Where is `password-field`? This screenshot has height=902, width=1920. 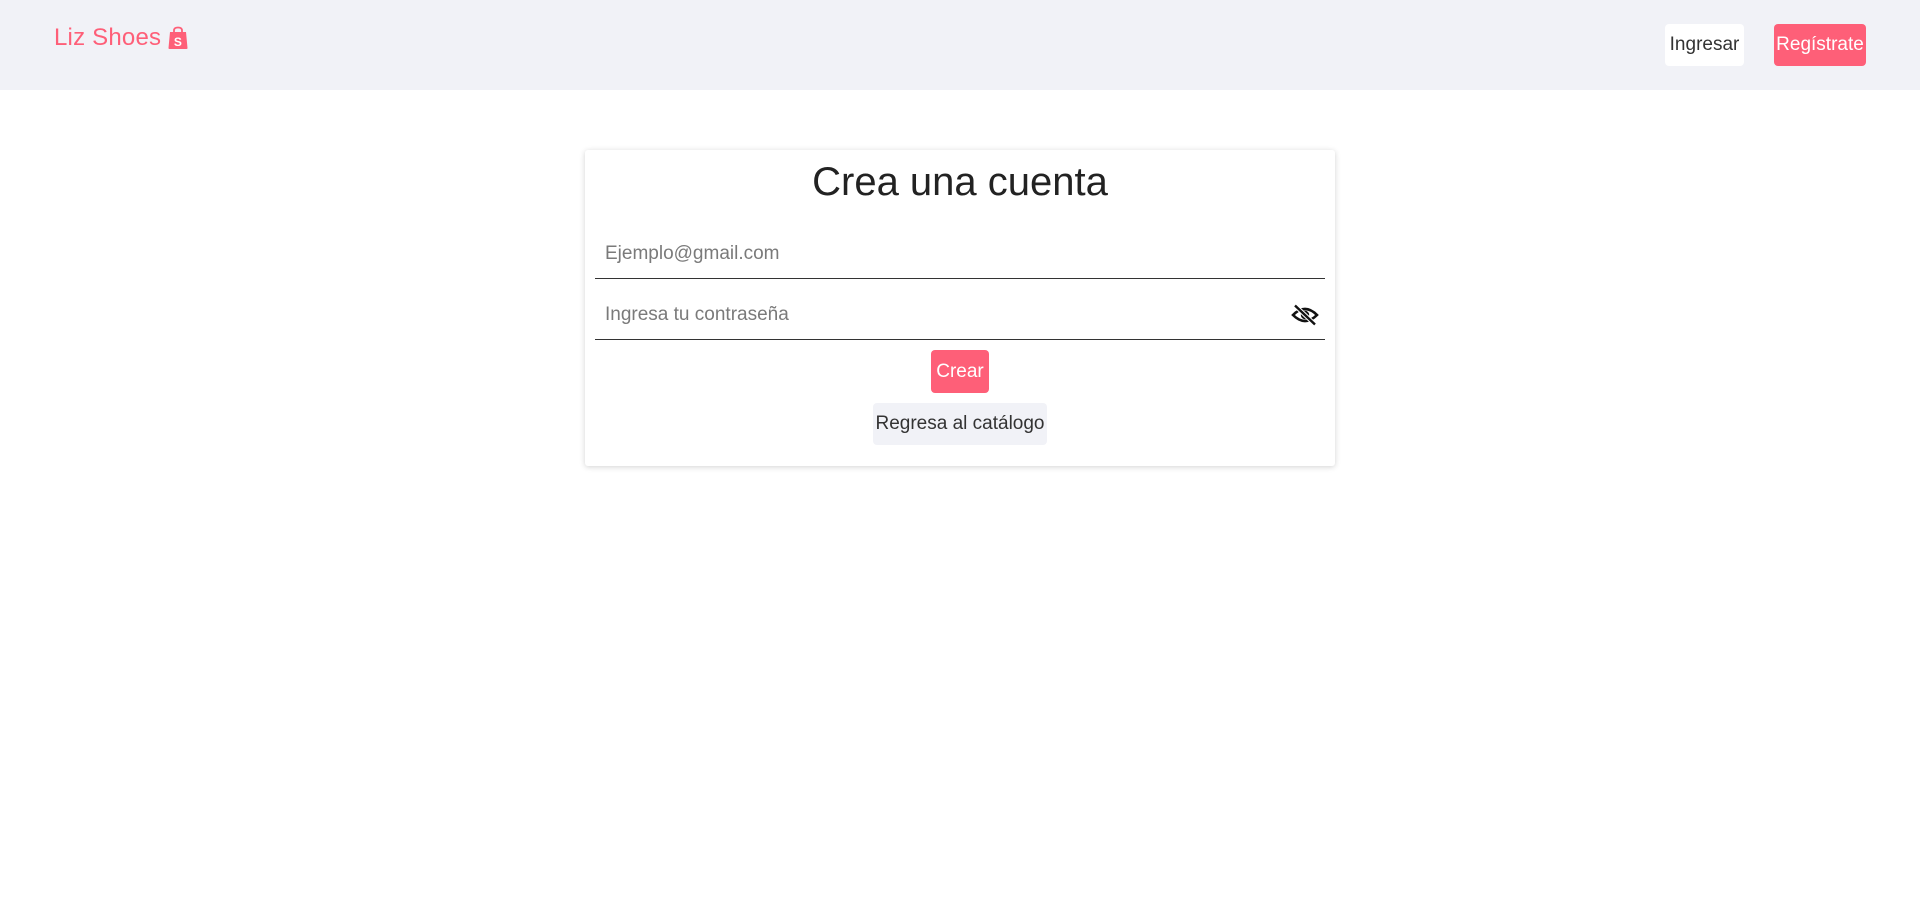
password-field is located at coordinates (960, 314).